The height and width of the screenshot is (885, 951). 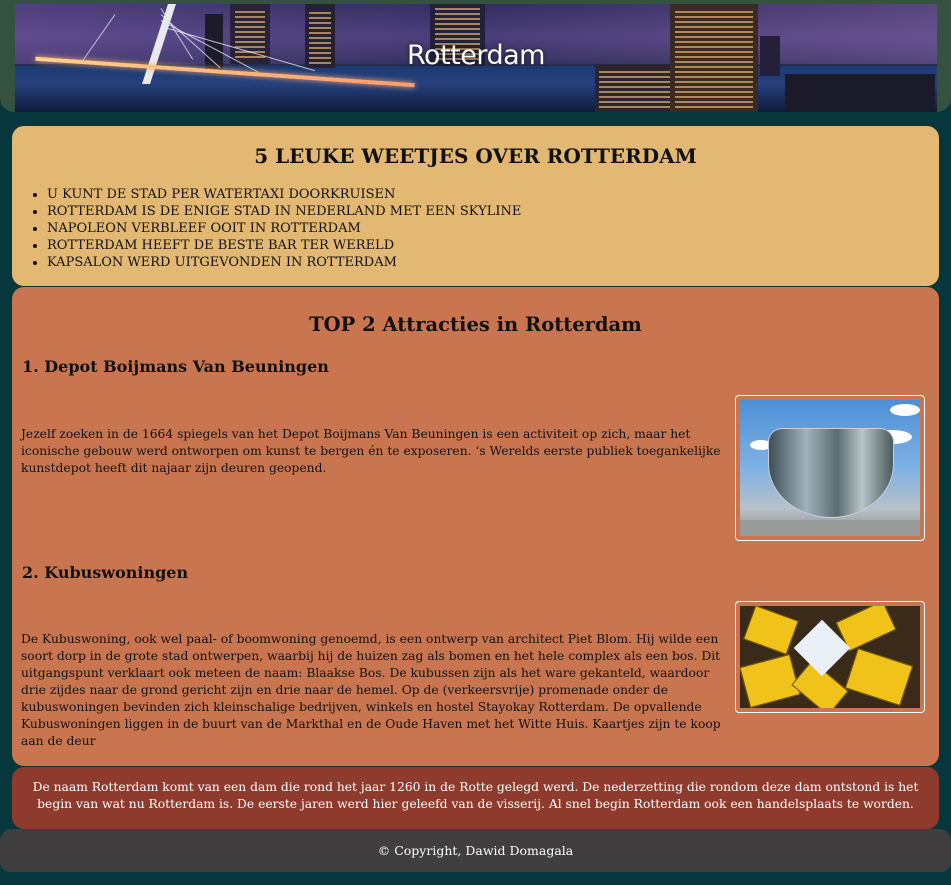 What do you see at coordinates (714, 58) in the screenshot?
I see `banner-tower-lights` at bounding box center [714, 58].